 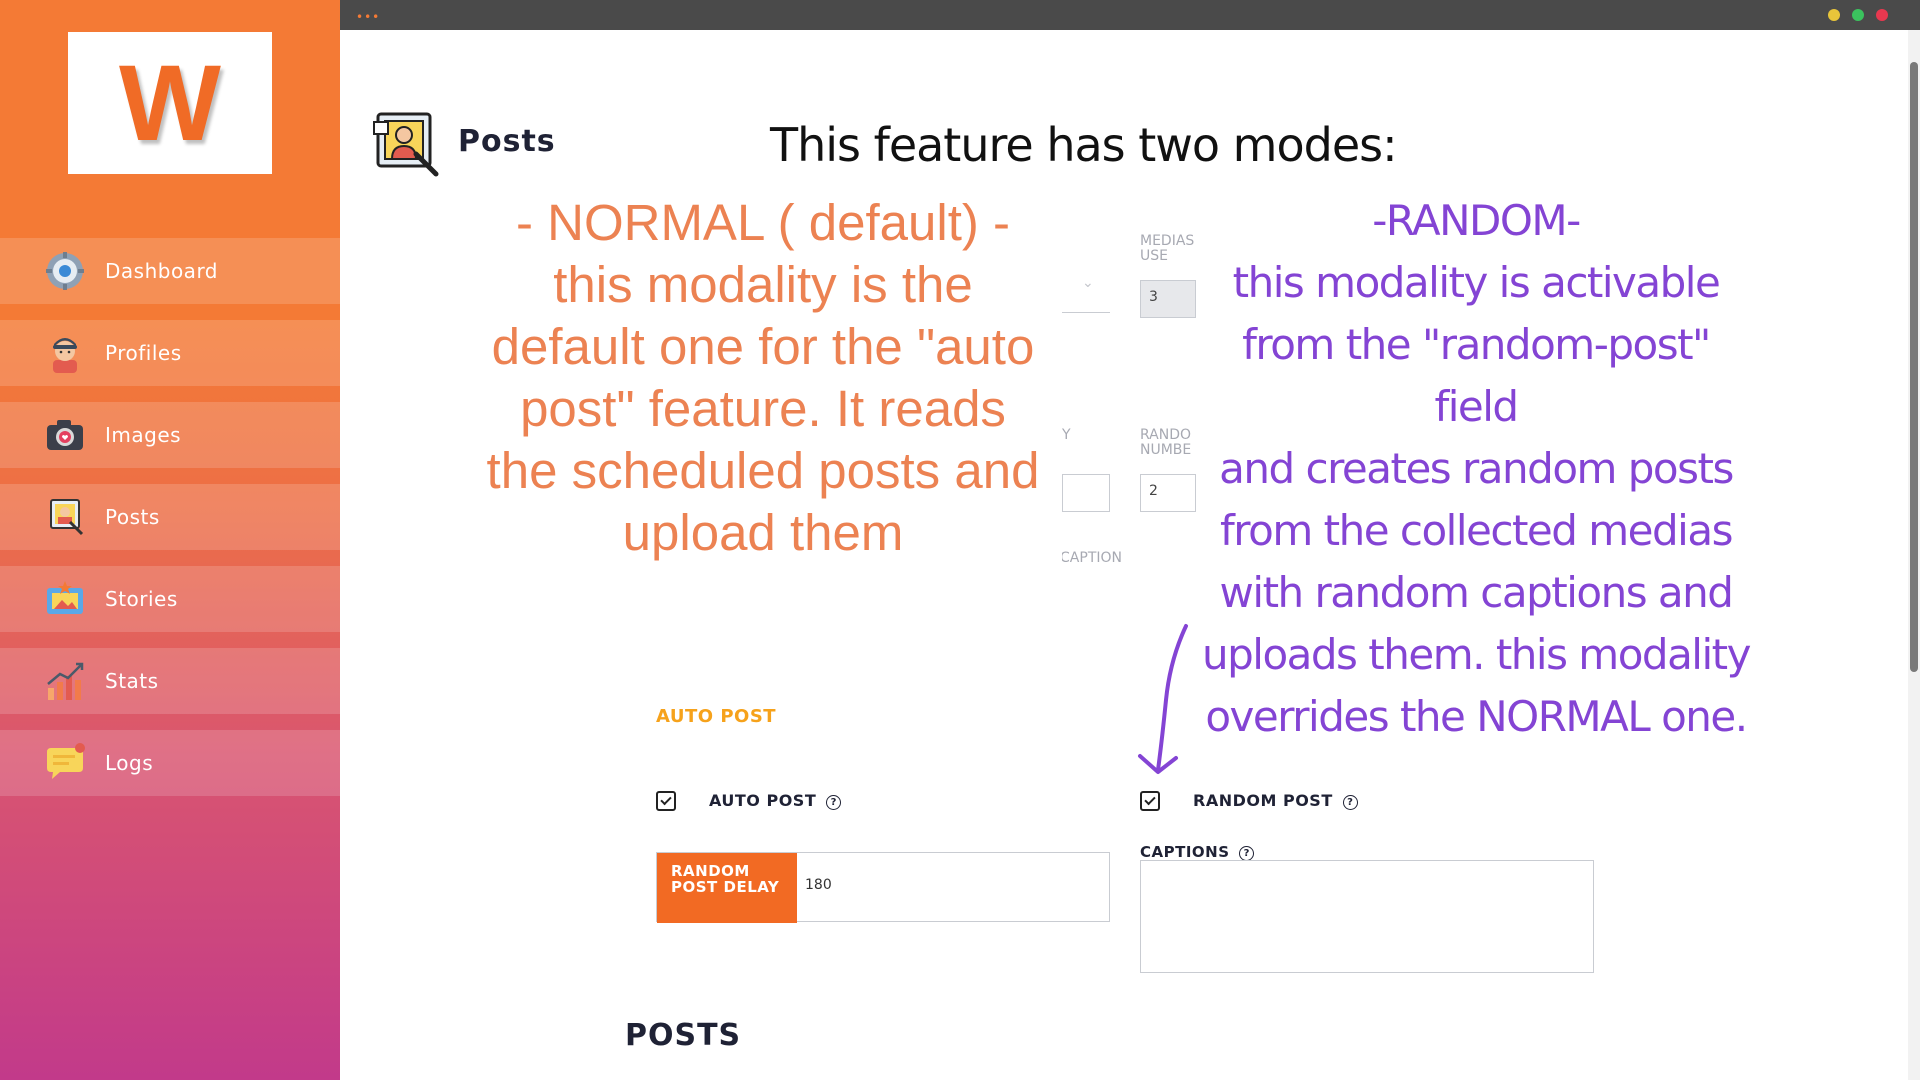 I want to click on auto-post-checkbox, so click(x=666, y=801).